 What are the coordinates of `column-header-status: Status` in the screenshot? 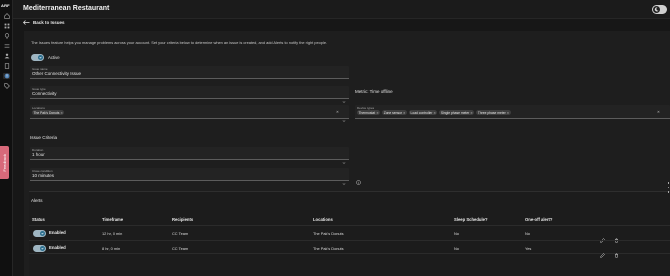 It's located at (38, 219).